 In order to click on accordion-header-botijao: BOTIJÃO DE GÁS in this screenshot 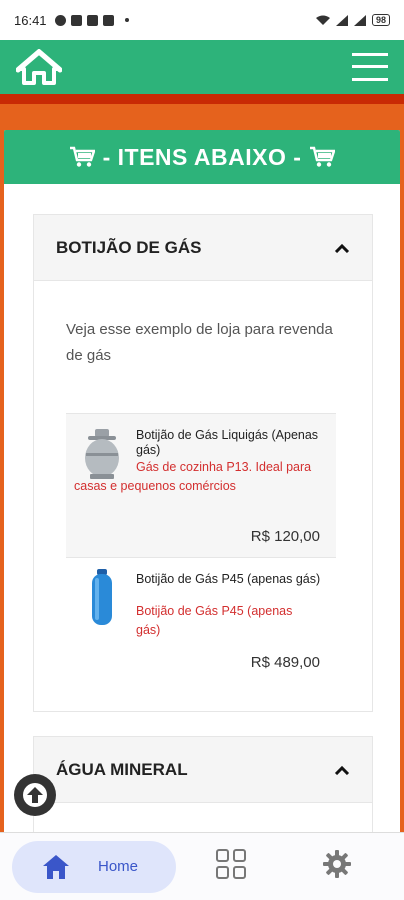, I will do `click(203, 248)`.